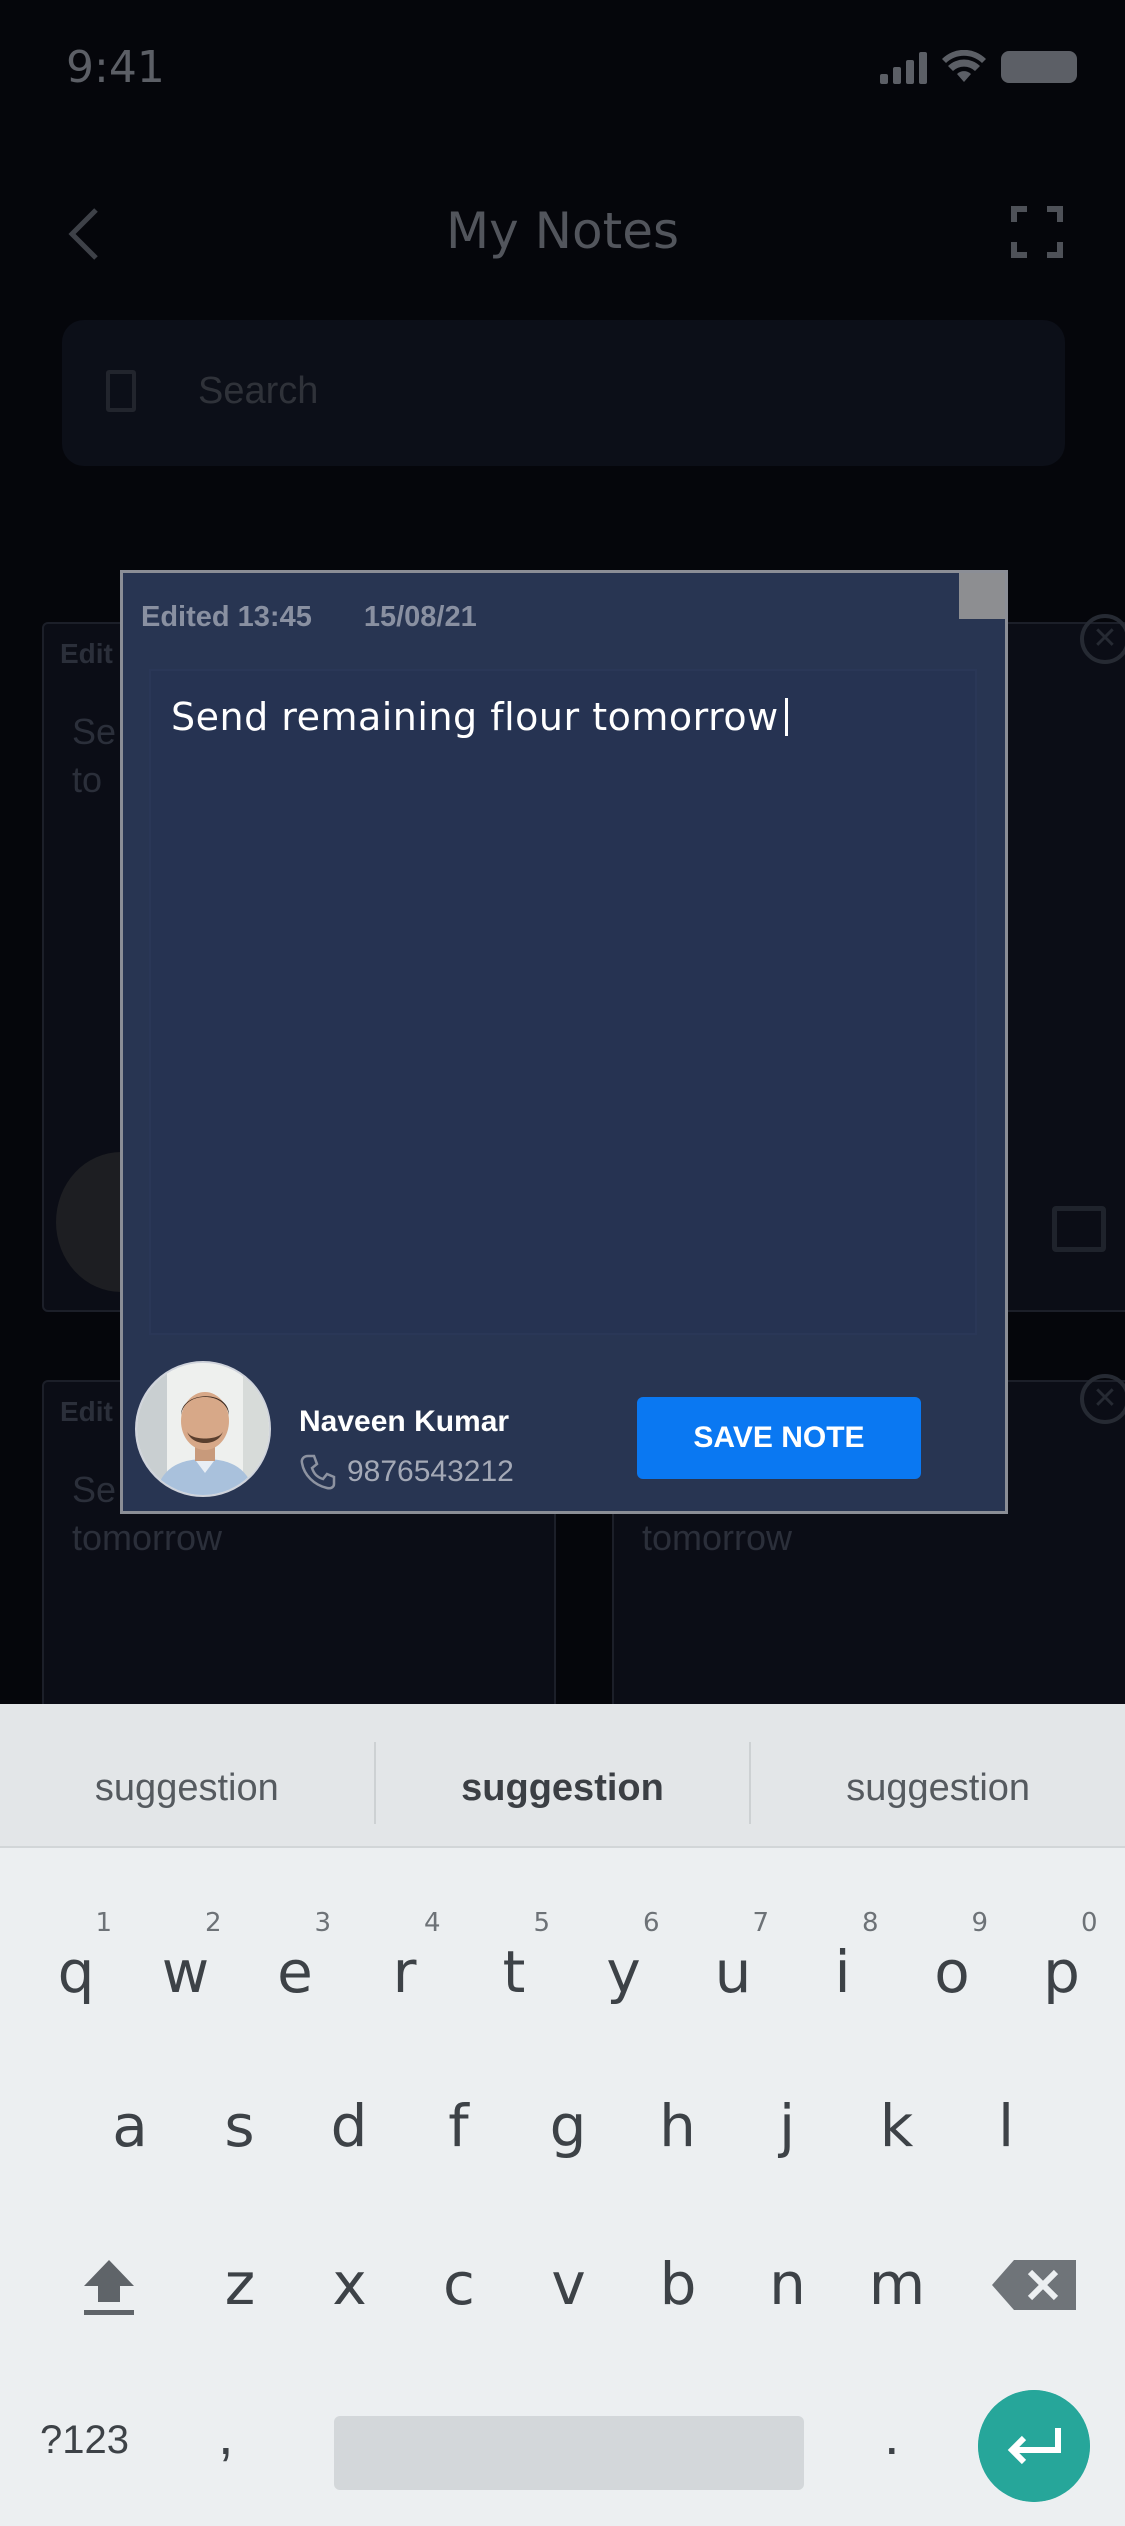 The image size is (1125, 2526). Describe the element at coordinates (258, 391) in the screenshot. I see `search-input: Search` at that location.